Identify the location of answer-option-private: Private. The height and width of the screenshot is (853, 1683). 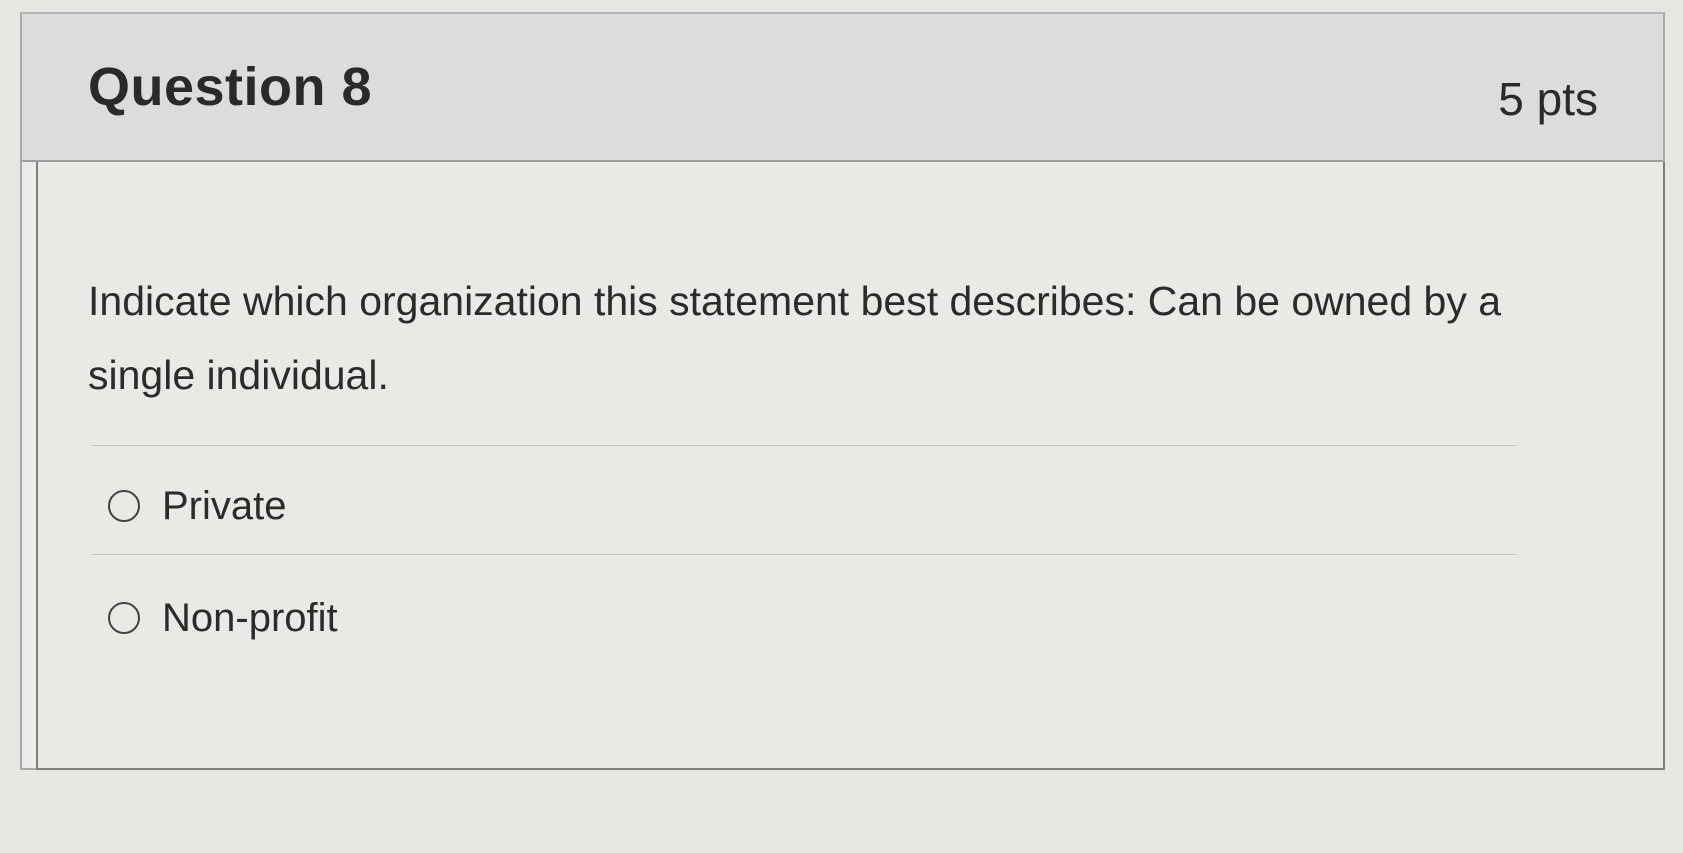
(197, 506).